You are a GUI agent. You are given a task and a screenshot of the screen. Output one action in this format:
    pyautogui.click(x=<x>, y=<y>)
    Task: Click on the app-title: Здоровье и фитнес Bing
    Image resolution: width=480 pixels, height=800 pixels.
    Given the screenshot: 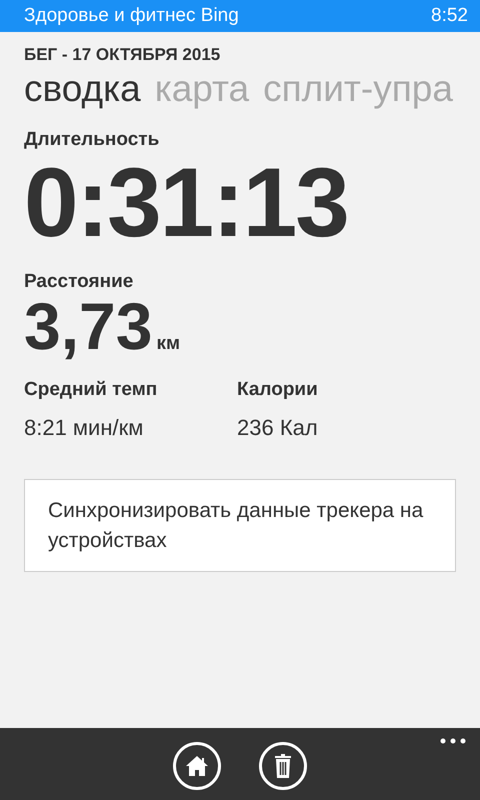 What is the action you would take?
    pyautogui.click(x=131, y=16)
    